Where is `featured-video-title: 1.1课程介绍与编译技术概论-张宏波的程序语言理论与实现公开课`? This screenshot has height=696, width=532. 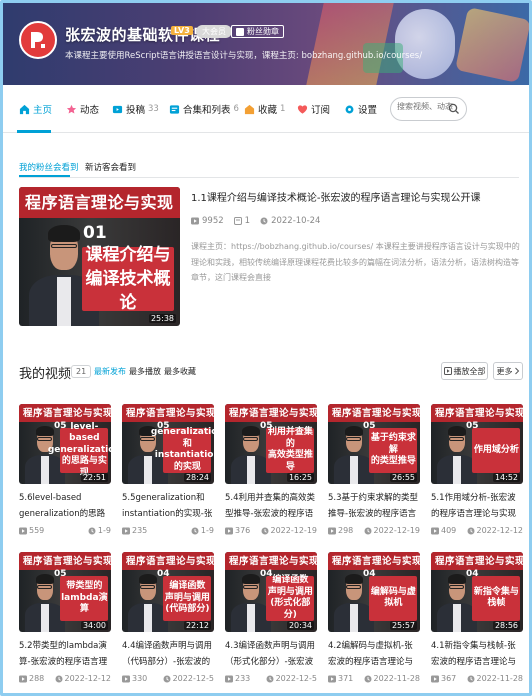 featured-video-title: 1.1课程介绍与编译技术概论-张宏波的程序语言理论与实现公开课 is located at coordinates (356, 196).